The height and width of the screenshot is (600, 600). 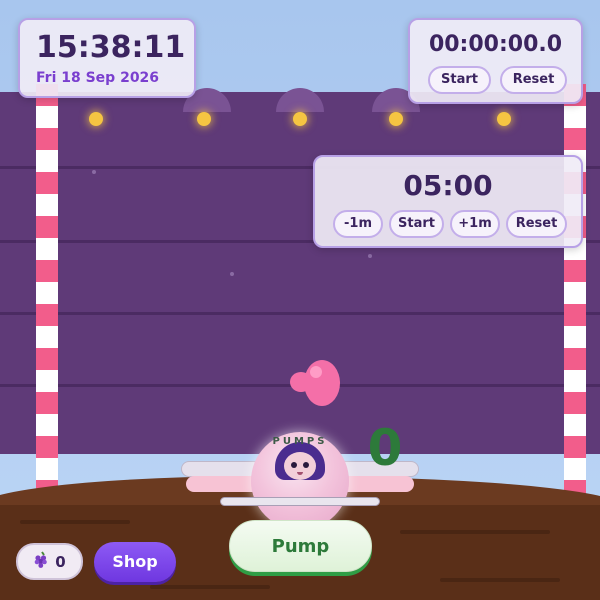 I want to click on clock-card: 15:38:11 Fri 18 Sep 2026, so click(x=107, y=58).